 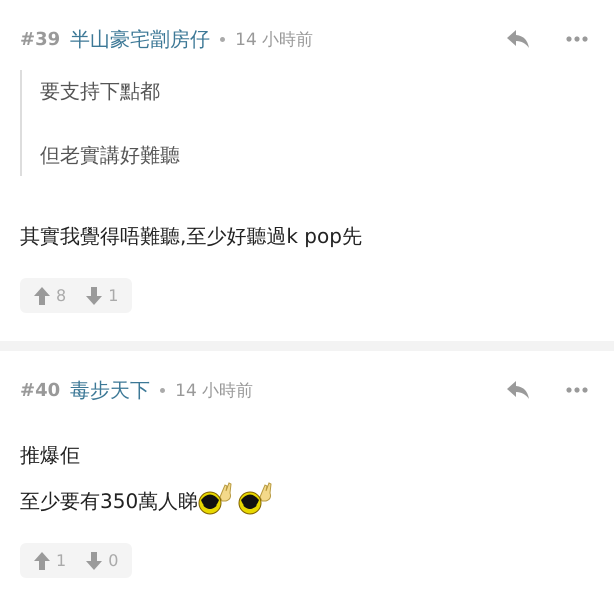 What do you see at coordinates (50, 455) in the screenshot?
I see `comment-text: 推爆佢` at bounding box center [50, 455].